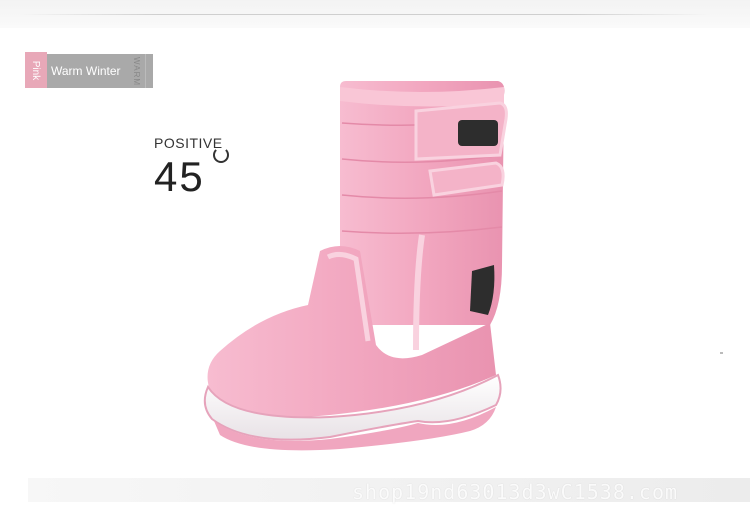 This screenshot has height=524, width=750. Describe the element at coordinates (86, 71) in the screenshot. I see `product-name: Warm Winter` at that location.